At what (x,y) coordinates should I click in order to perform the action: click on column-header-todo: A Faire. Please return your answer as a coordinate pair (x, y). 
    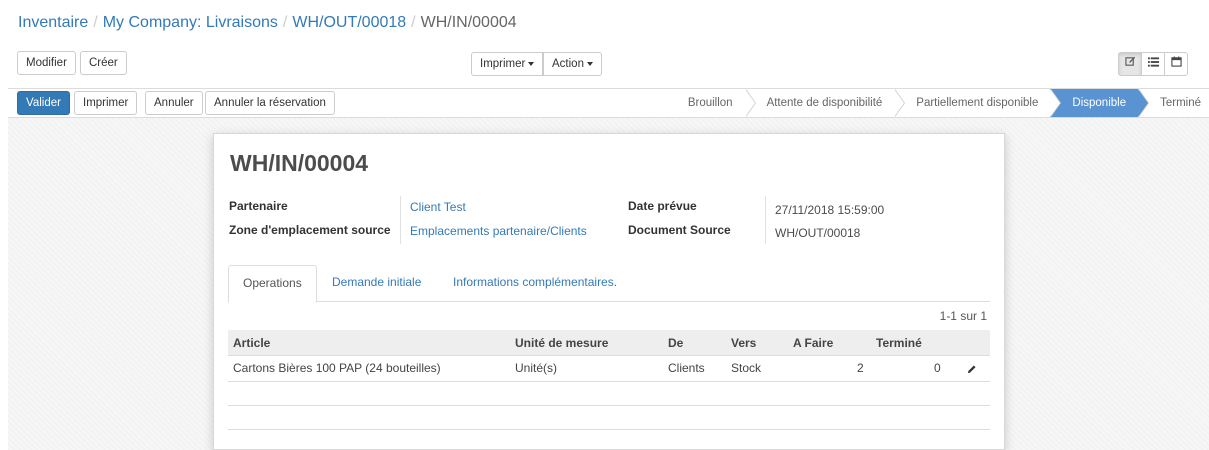
    Looking at the image, I should click on (813, 343).